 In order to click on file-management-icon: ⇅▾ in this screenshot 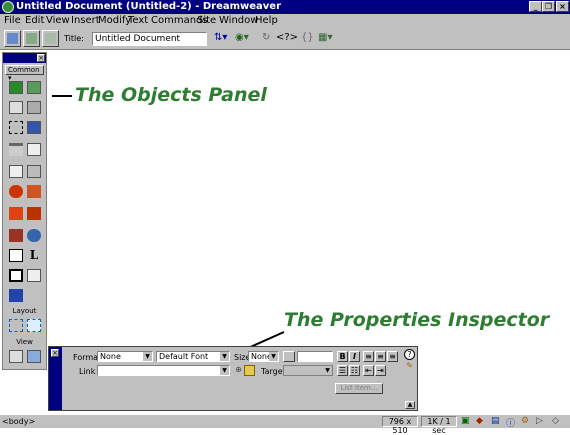, I will do `click(220, 37)`.